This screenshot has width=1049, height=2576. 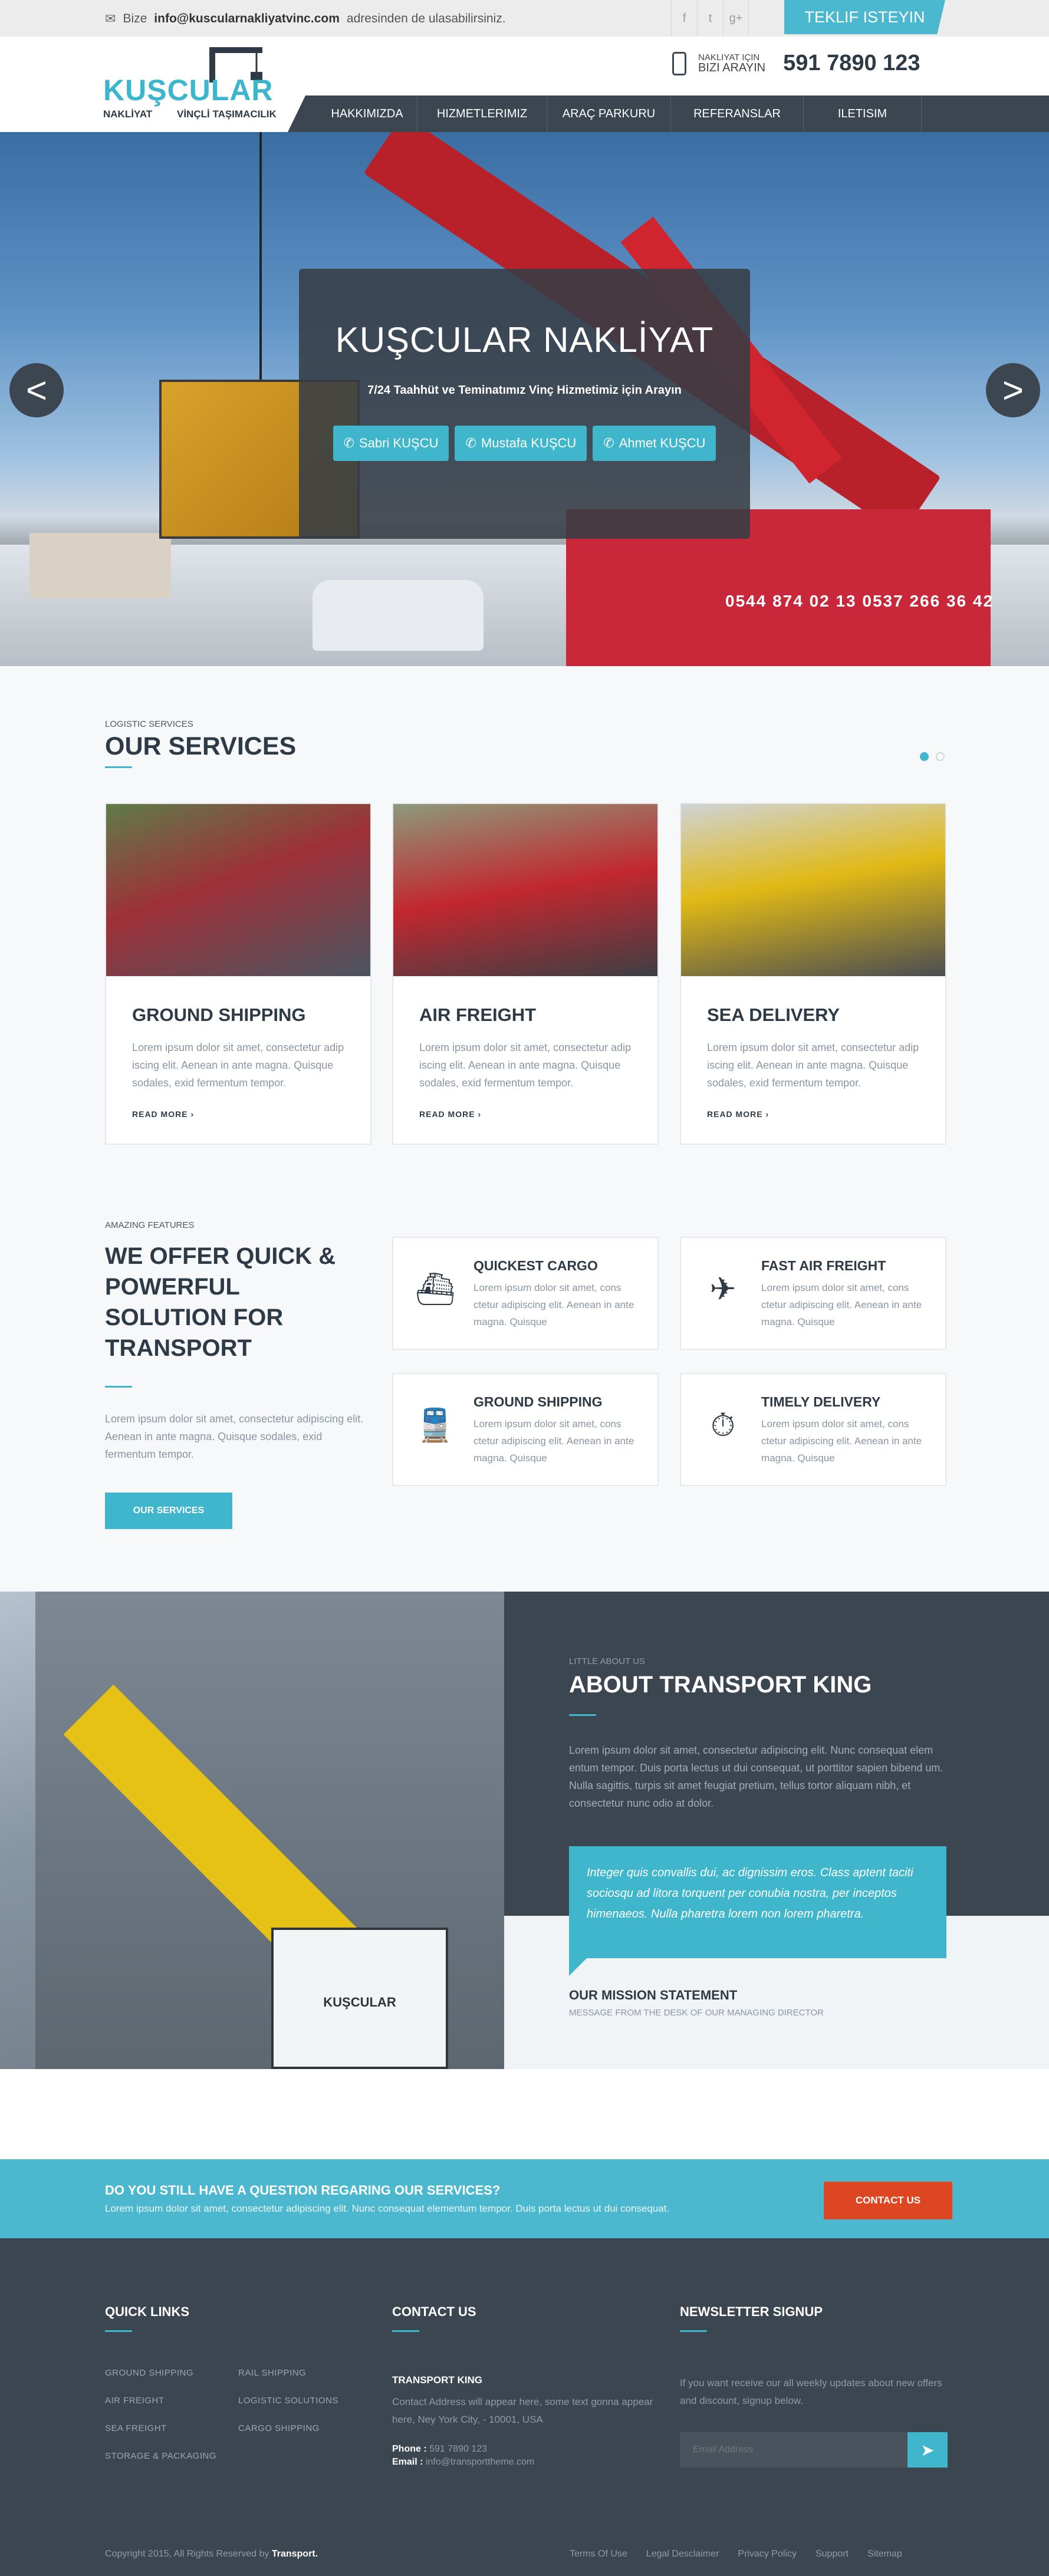 I want to click on twitter-icon: t, so click(x=710, y=18).